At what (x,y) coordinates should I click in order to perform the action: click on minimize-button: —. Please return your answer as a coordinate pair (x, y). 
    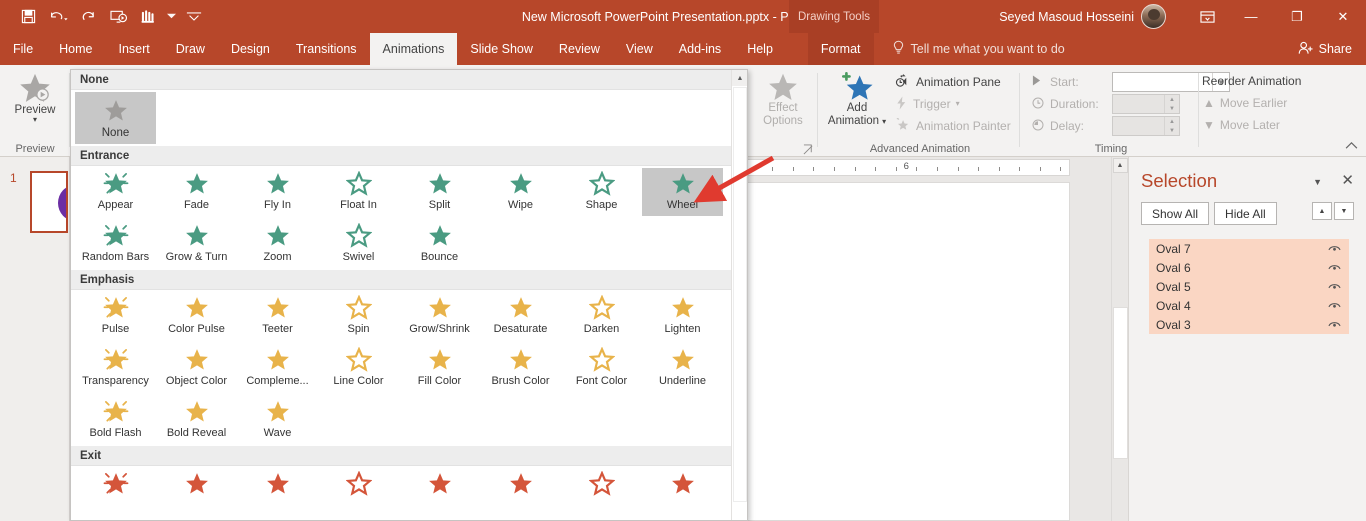
    Looking at the image, I should click on (1251, 16).